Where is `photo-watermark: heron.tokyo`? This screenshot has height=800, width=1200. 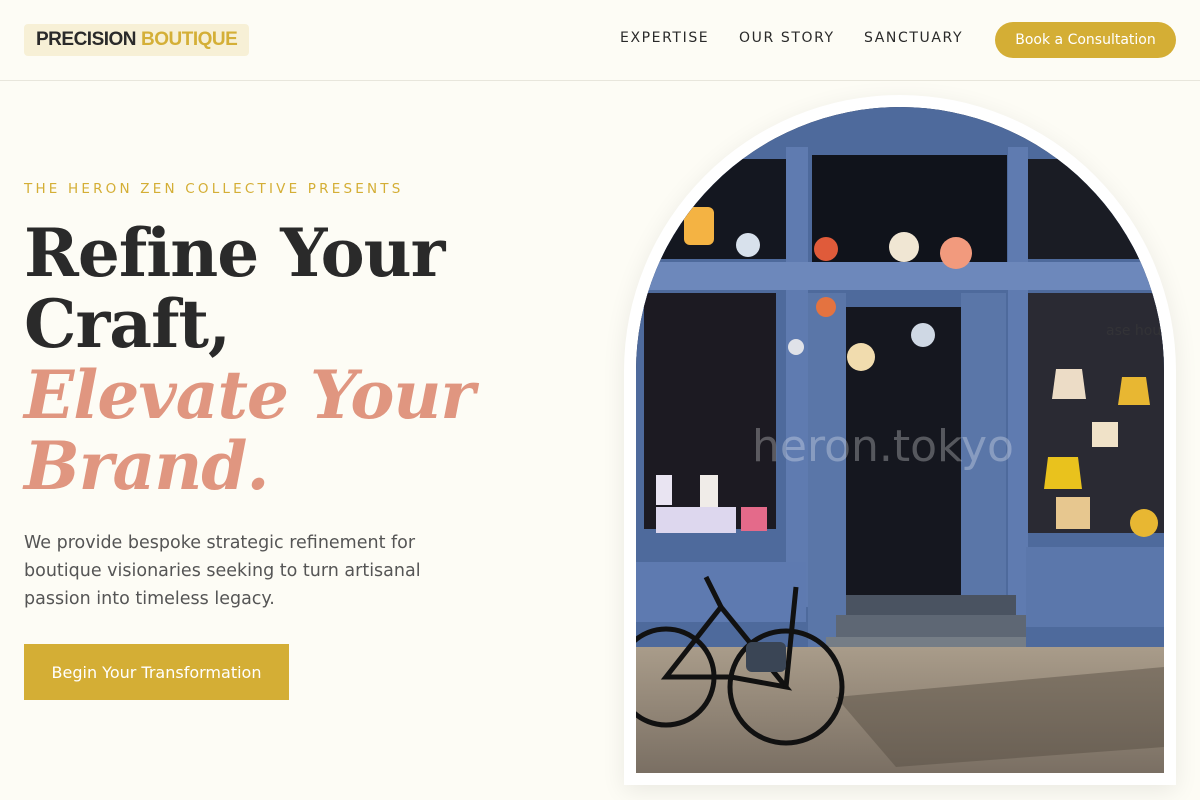
photo-watermark: heron.tokyo is located at coordinates (883, 446).